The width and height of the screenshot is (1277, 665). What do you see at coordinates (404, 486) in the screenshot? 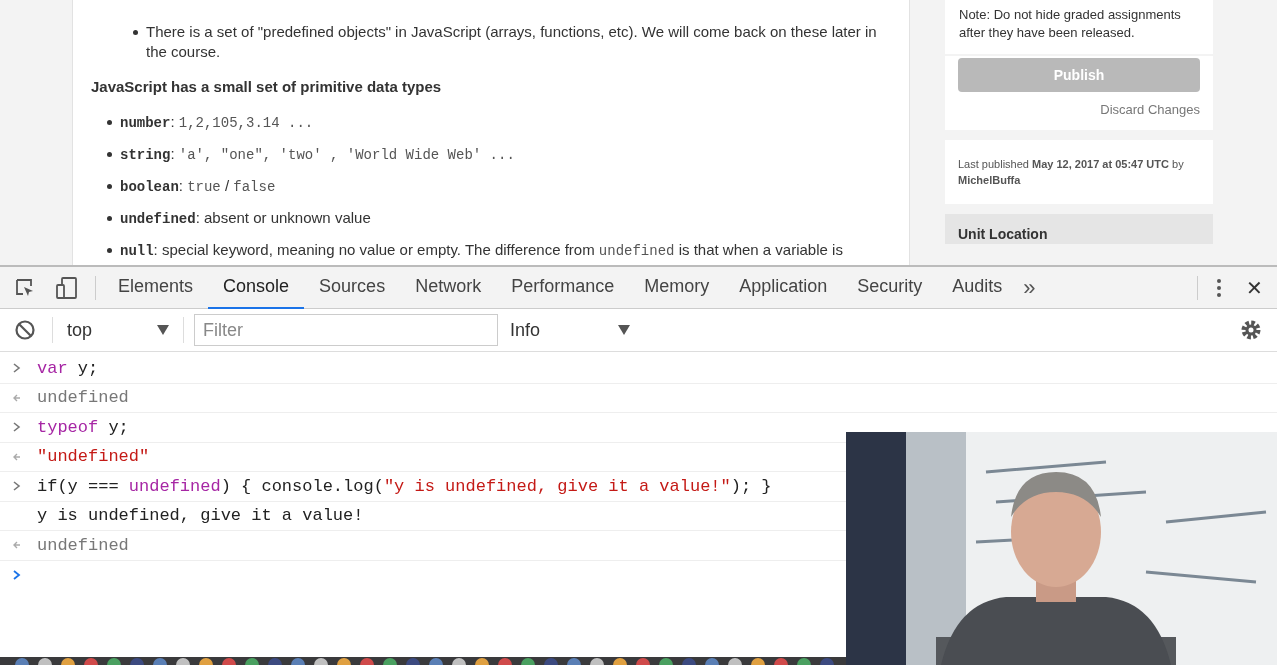
I see `console-command-text: if(y === undefined) { console.log("y is undefined, give it a value!"); }` at bounding box center [404, 486].